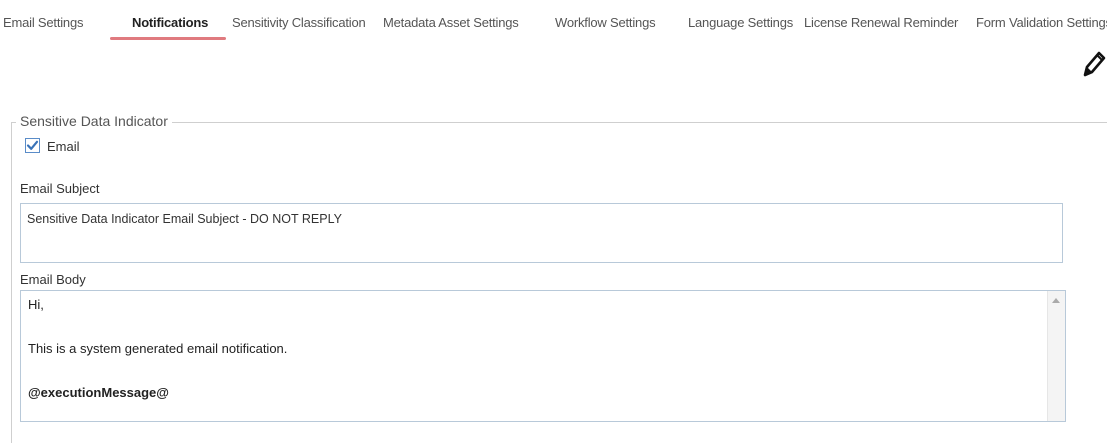 The width and height of the screenshot is (1107, 443). I want to click on tab-form-validation-settings: Form Validation Settings, so click(1041, 22).